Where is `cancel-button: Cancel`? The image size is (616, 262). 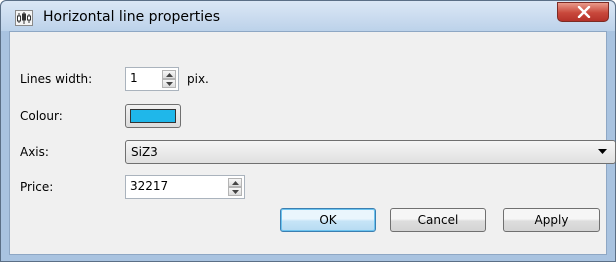
cancel-button: Cancel is located at coordinates (438, 220).